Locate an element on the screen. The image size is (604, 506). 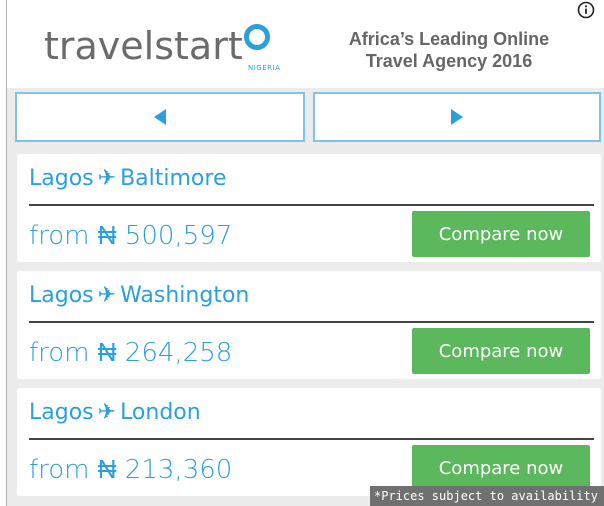
price-text: from ₦ 264,258 is located at coordinates (131, 353).